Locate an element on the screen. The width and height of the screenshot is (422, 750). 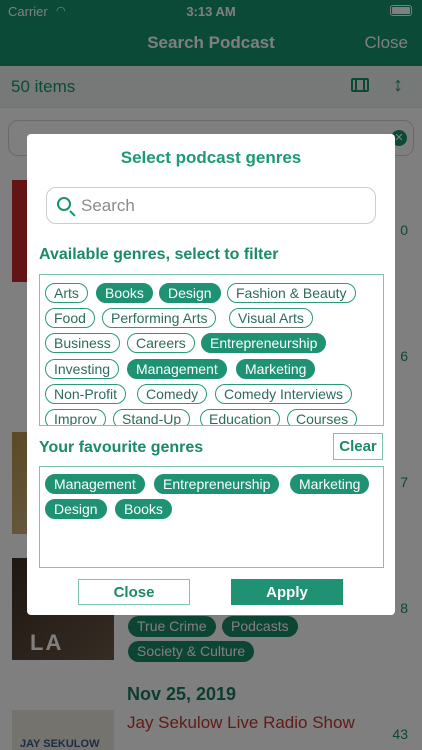
search-icon is located at coordinates (64, 204).